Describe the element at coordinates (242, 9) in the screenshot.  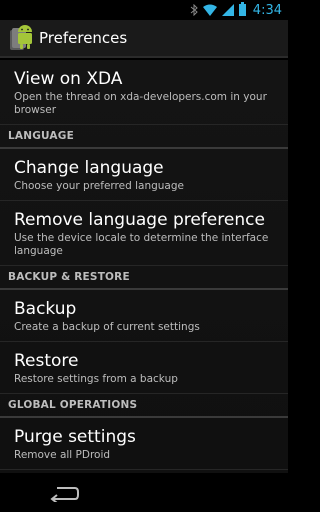
I see `battery-icon` at that location.